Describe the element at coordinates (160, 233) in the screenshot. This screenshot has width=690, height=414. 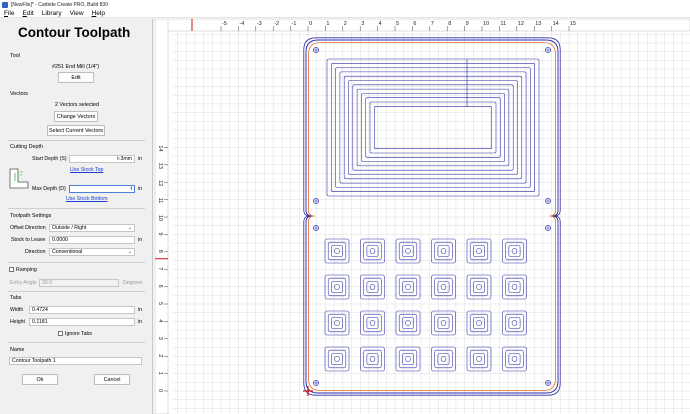
I see `ruler-tick-label: 9` at that location.